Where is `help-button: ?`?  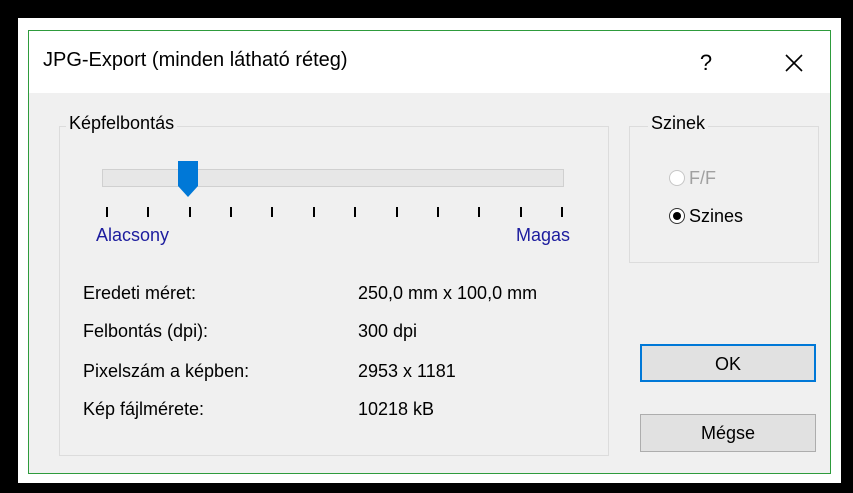
help-button: ? is located at coordinates (706, 63).